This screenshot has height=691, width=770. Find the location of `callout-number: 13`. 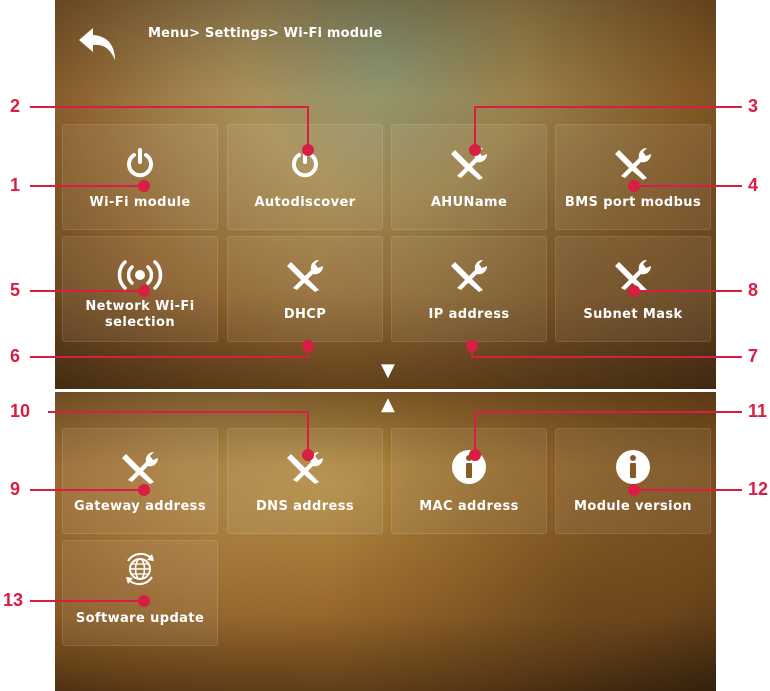

callout-number: 13 is located at coordinates (13, 600).